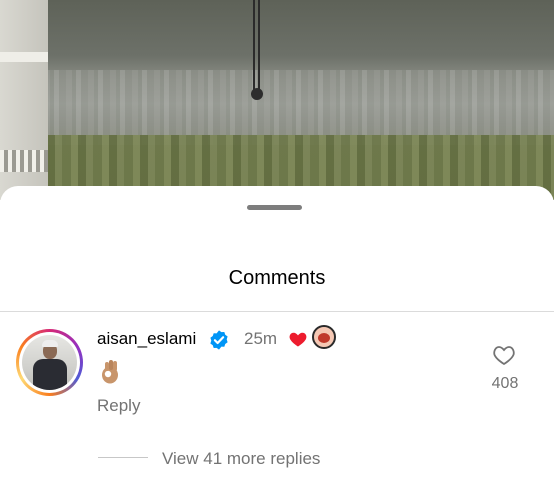  What do you see at coordinates (118, 406) in the screenshot?
I see `reply-button: Reply` at bounding box center [118, 406].